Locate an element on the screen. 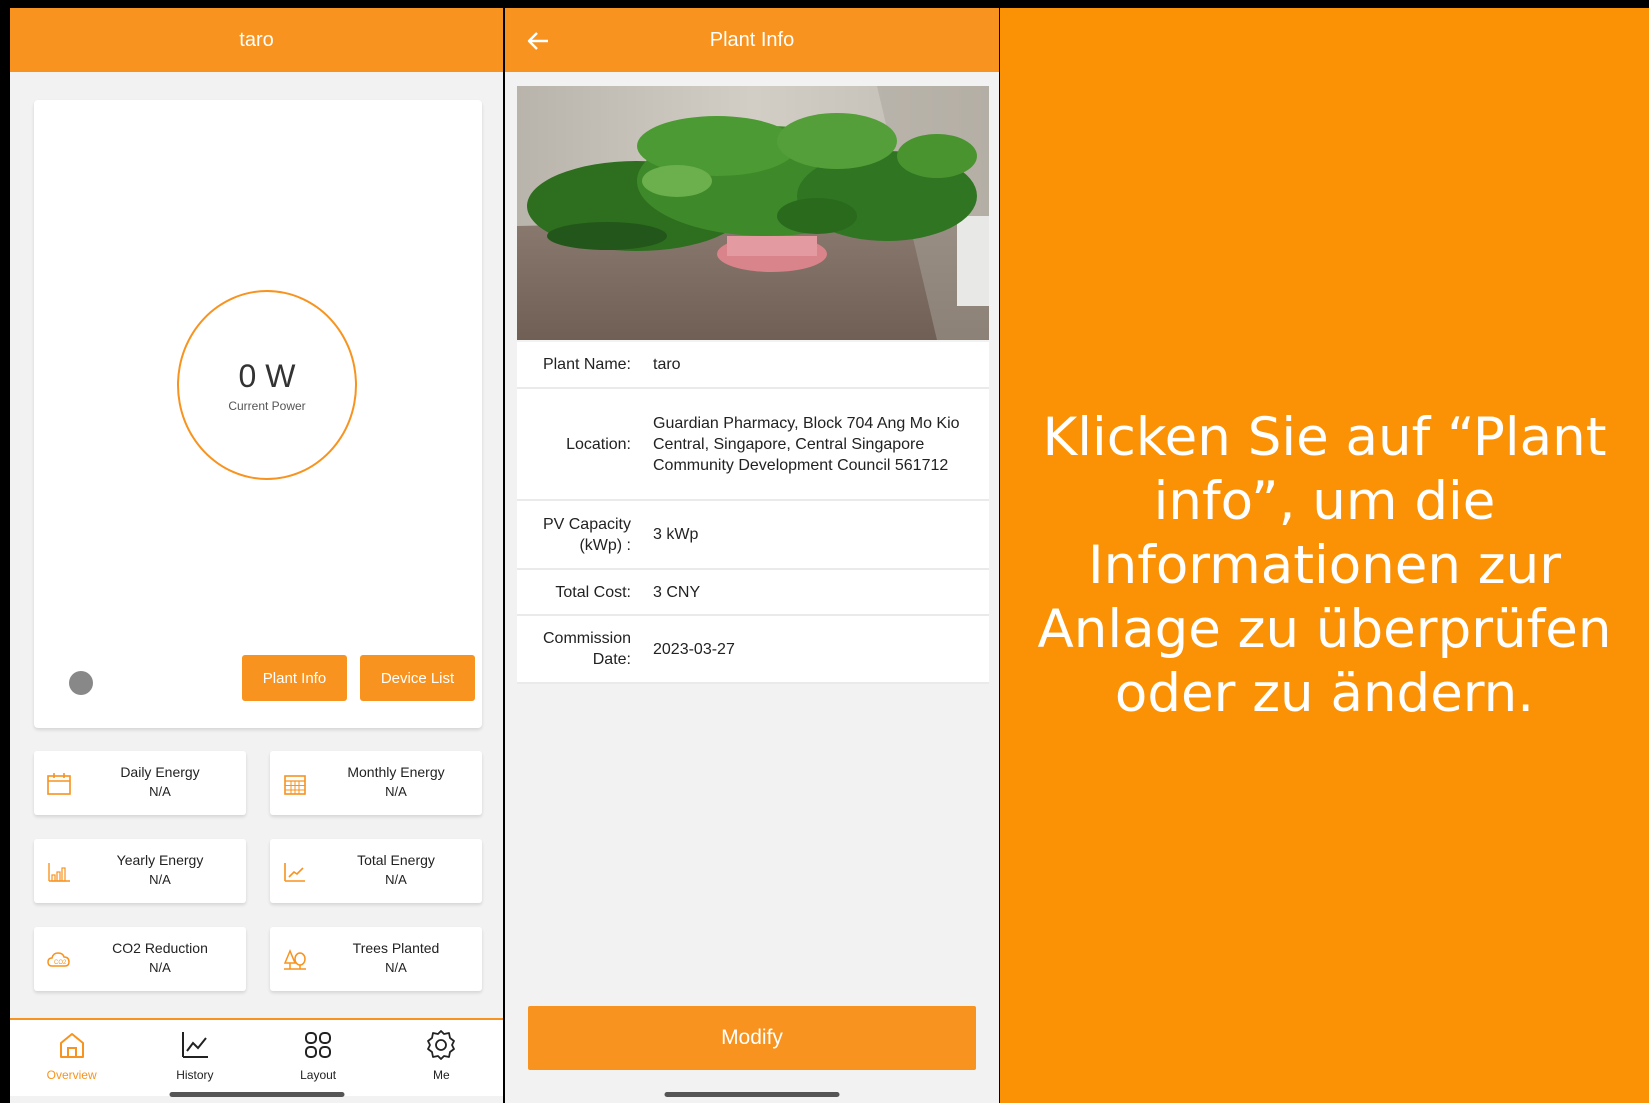 The height and width of the screenshot is (1103, 1649). info-label: Location: is located at coordinates (598, 444).